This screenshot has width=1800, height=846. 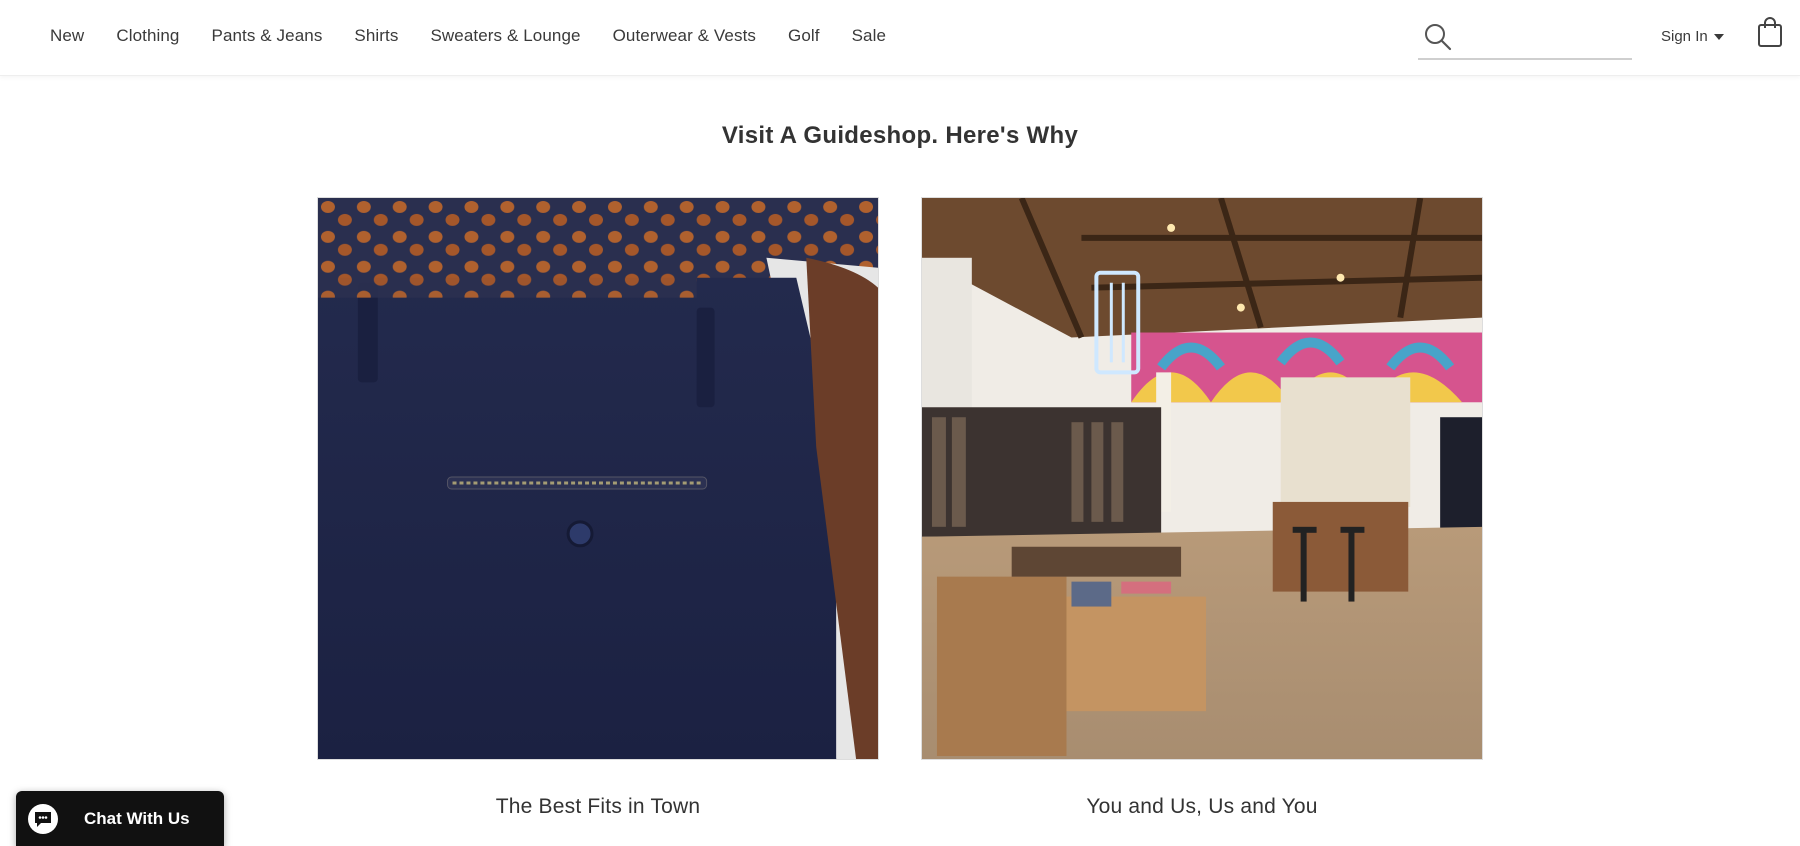 I want to click on chat-with-us-button: Chat With Us, so click(x=120, y=818).